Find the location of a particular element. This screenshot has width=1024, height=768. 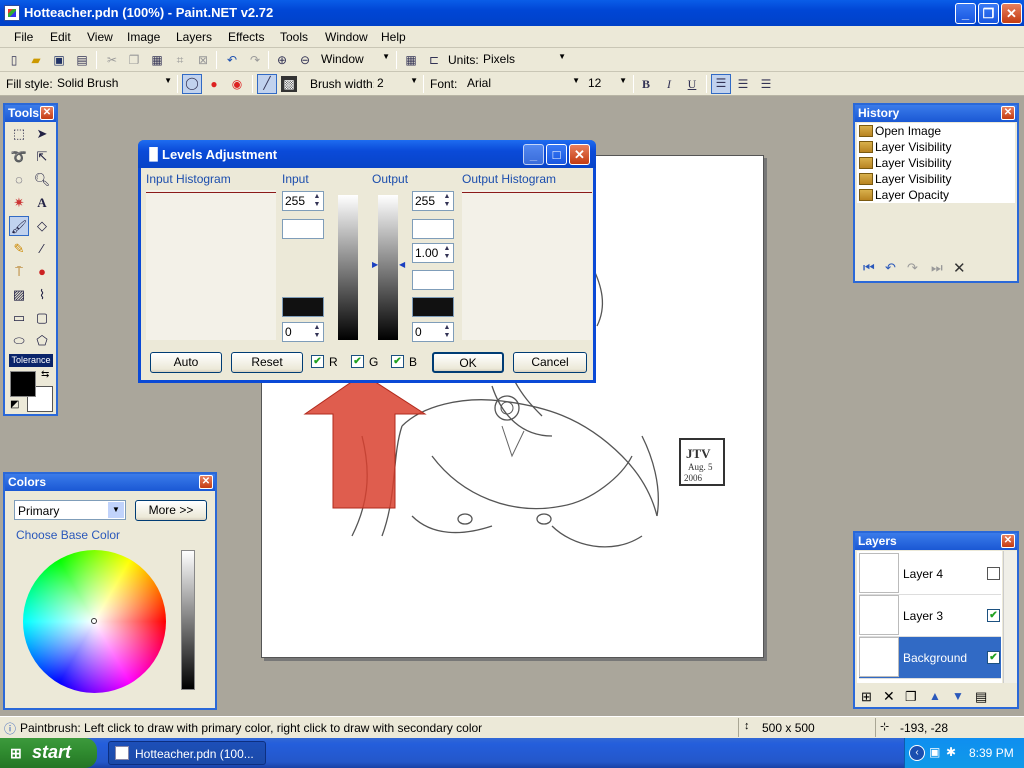

input-low-color is located at coordinates (303, 307).